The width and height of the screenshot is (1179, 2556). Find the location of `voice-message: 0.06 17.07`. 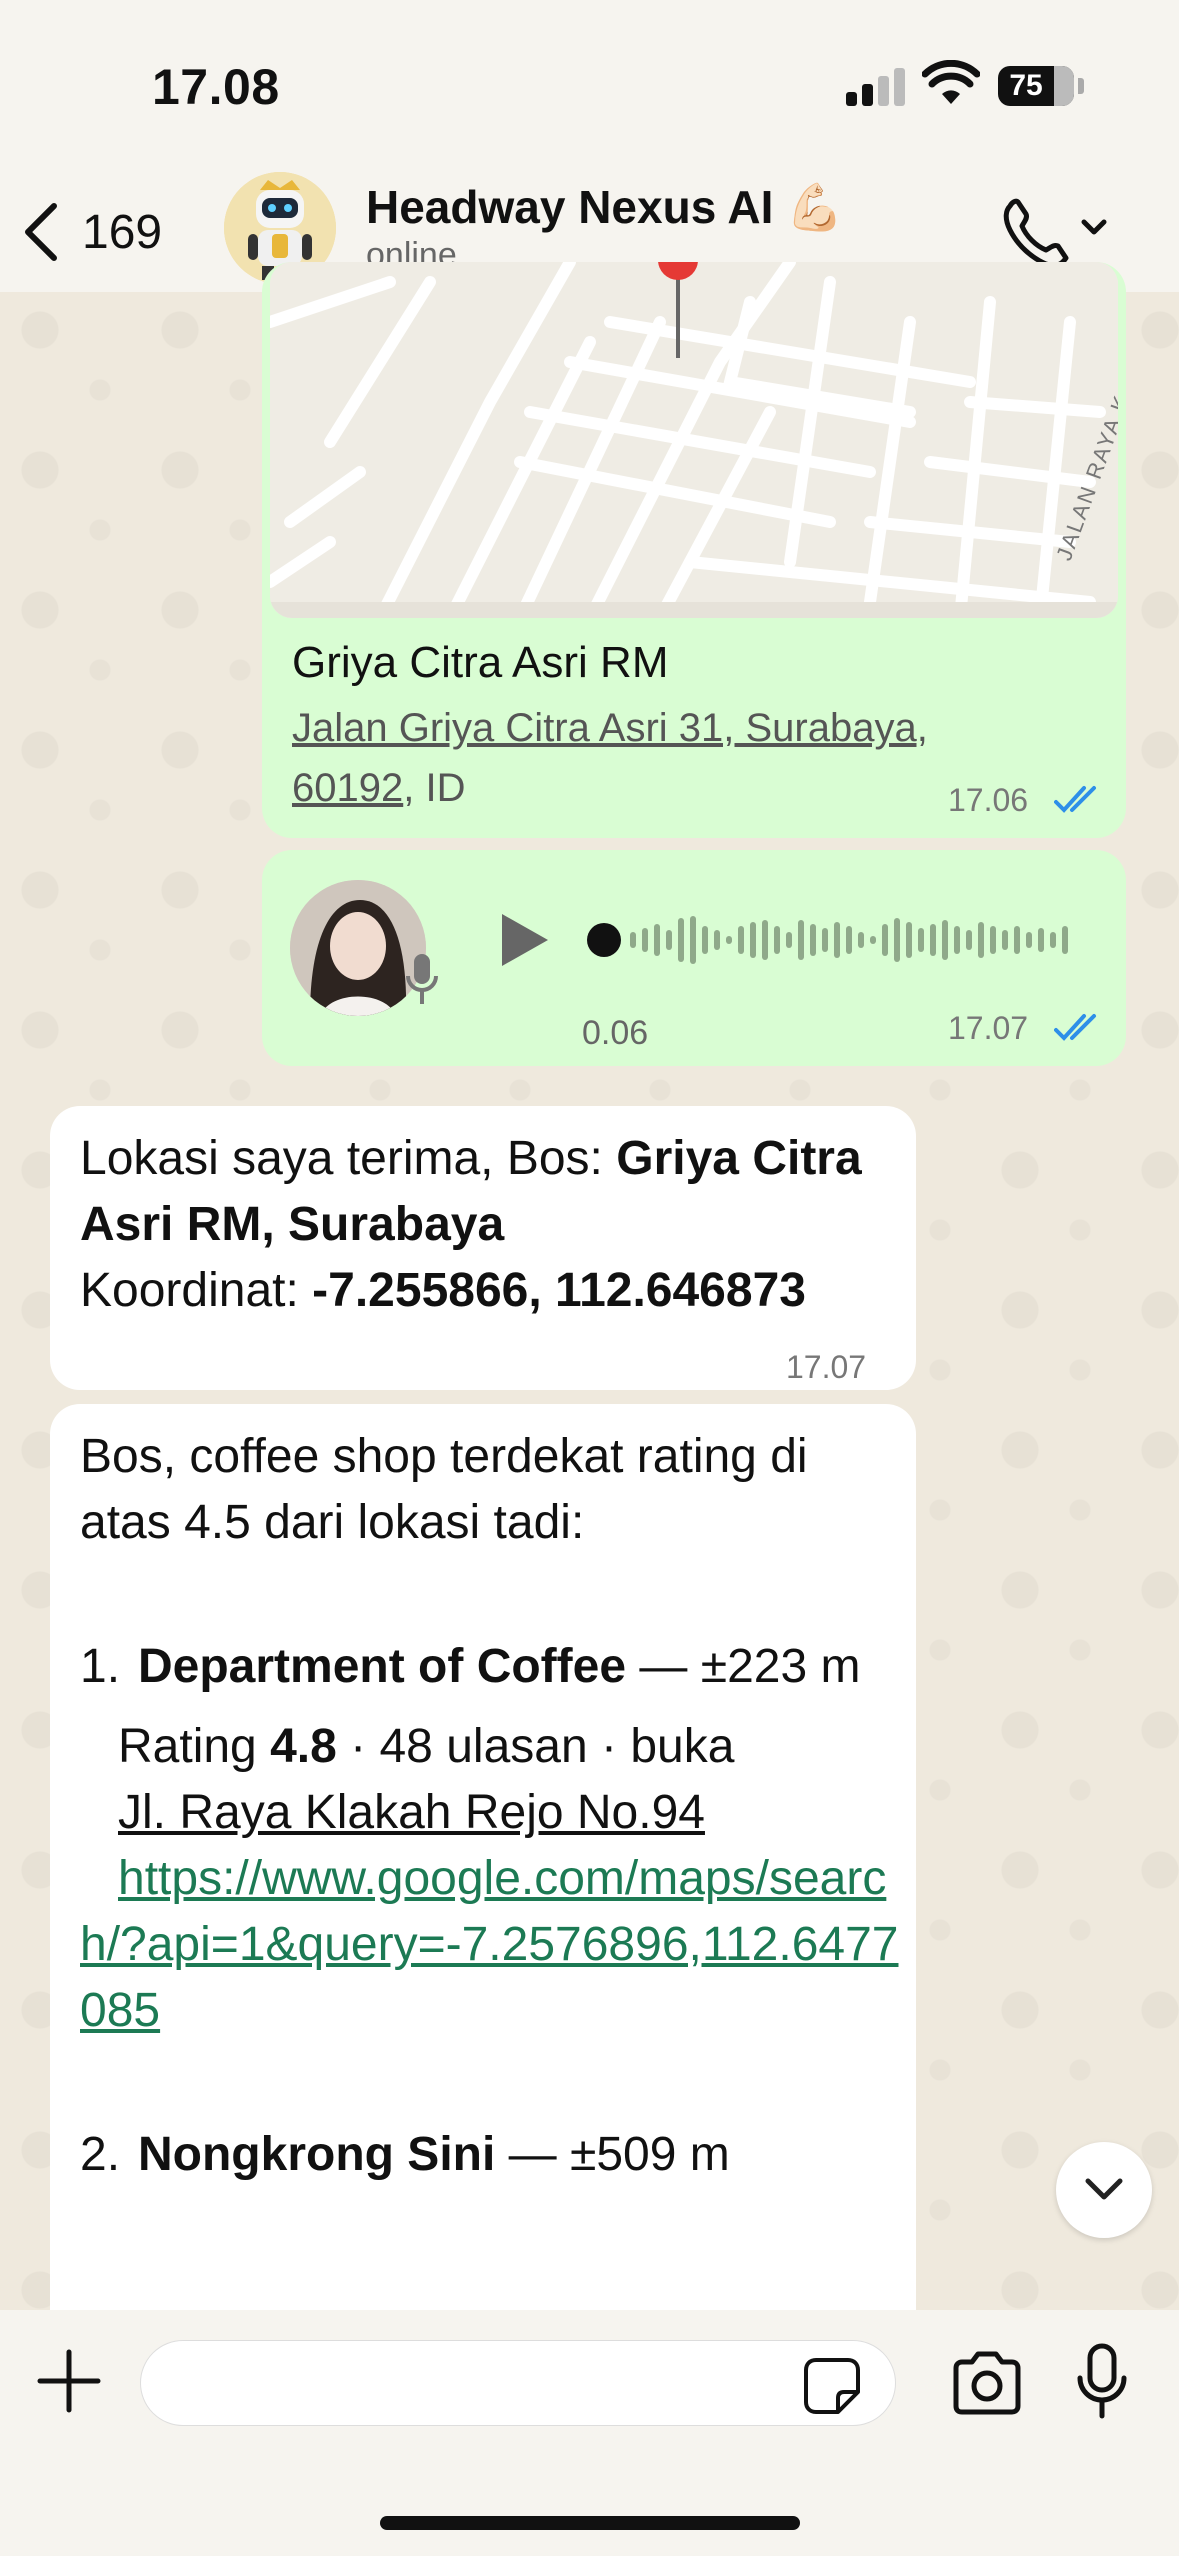

voice-message: 0.06 17.07 is located at coordinates (694, 958).